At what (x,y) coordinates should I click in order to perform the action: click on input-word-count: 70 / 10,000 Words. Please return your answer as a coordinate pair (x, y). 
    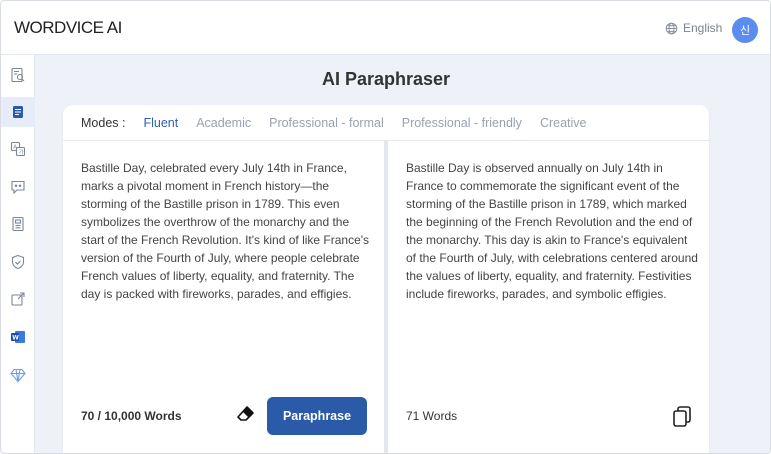
    Looking at the image, I should click on (131, 416).